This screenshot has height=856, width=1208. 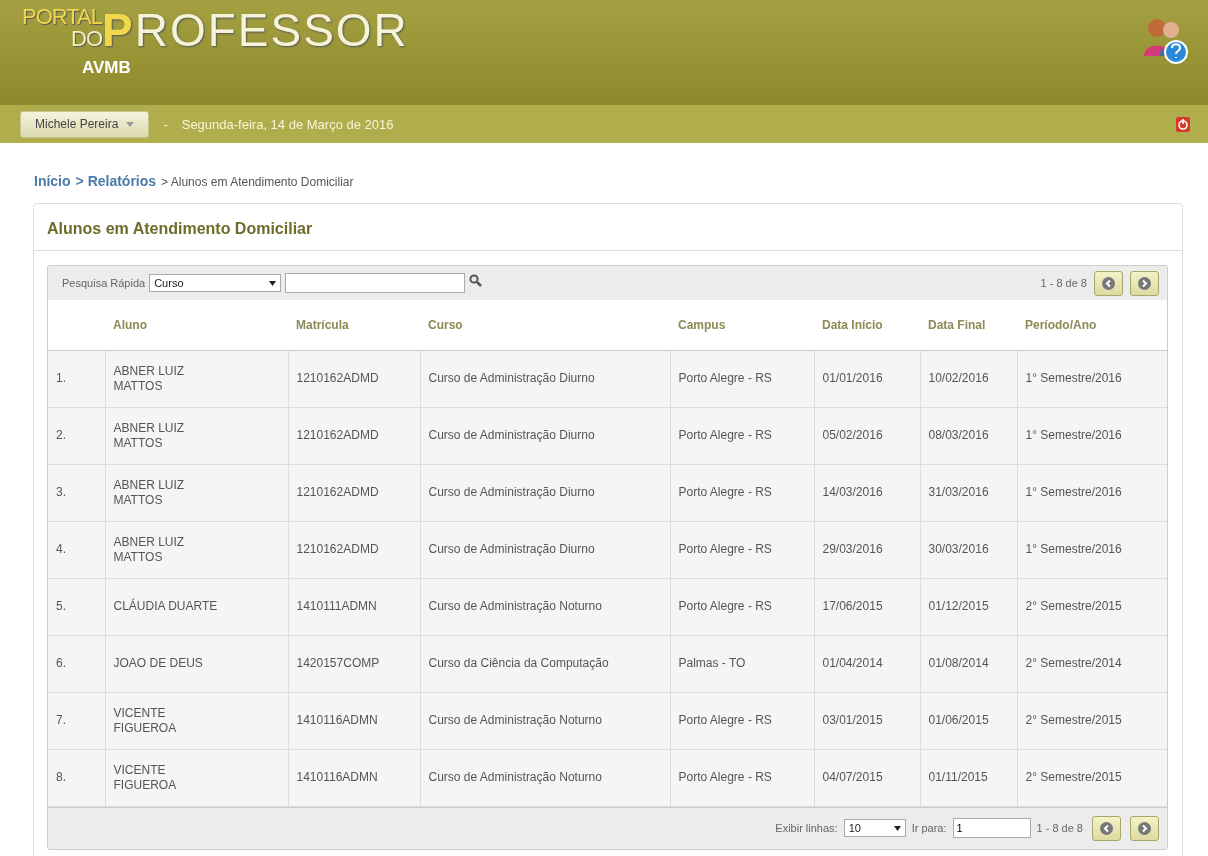 What do you see at coordinates (867, 435) in the screenshot?
I see `table-cell: 05/02/2016` at bounding box center [867, 435].